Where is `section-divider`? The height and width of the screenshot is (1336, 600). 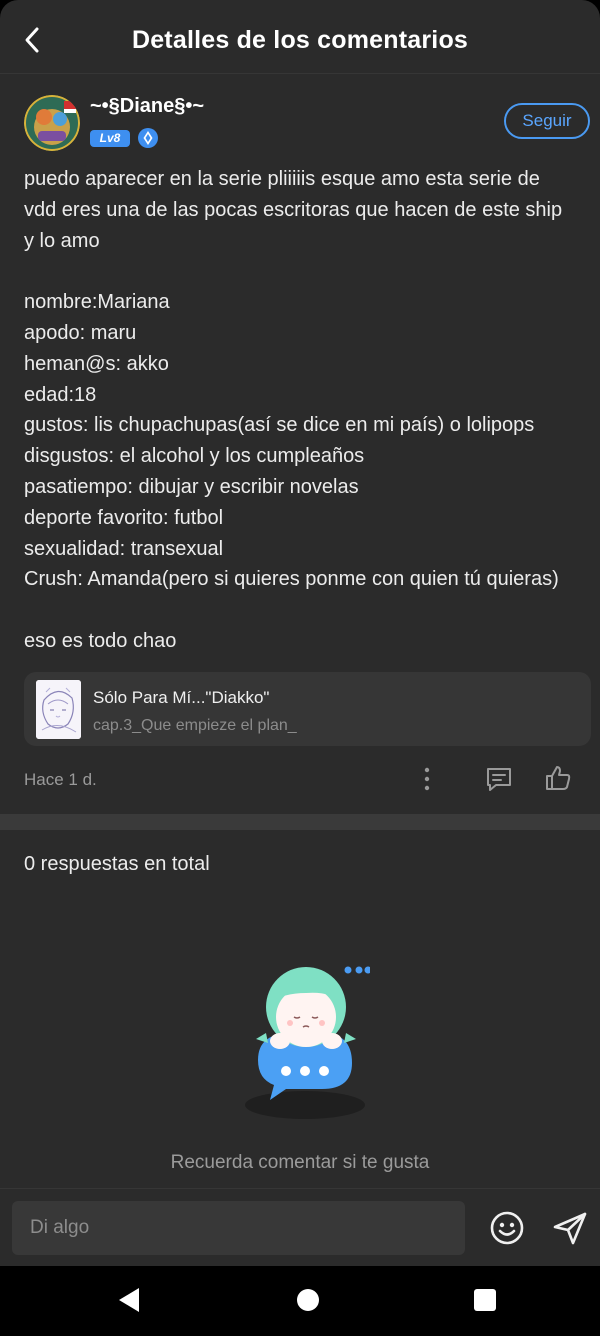 section-divider is located at coordinates (300, 822).